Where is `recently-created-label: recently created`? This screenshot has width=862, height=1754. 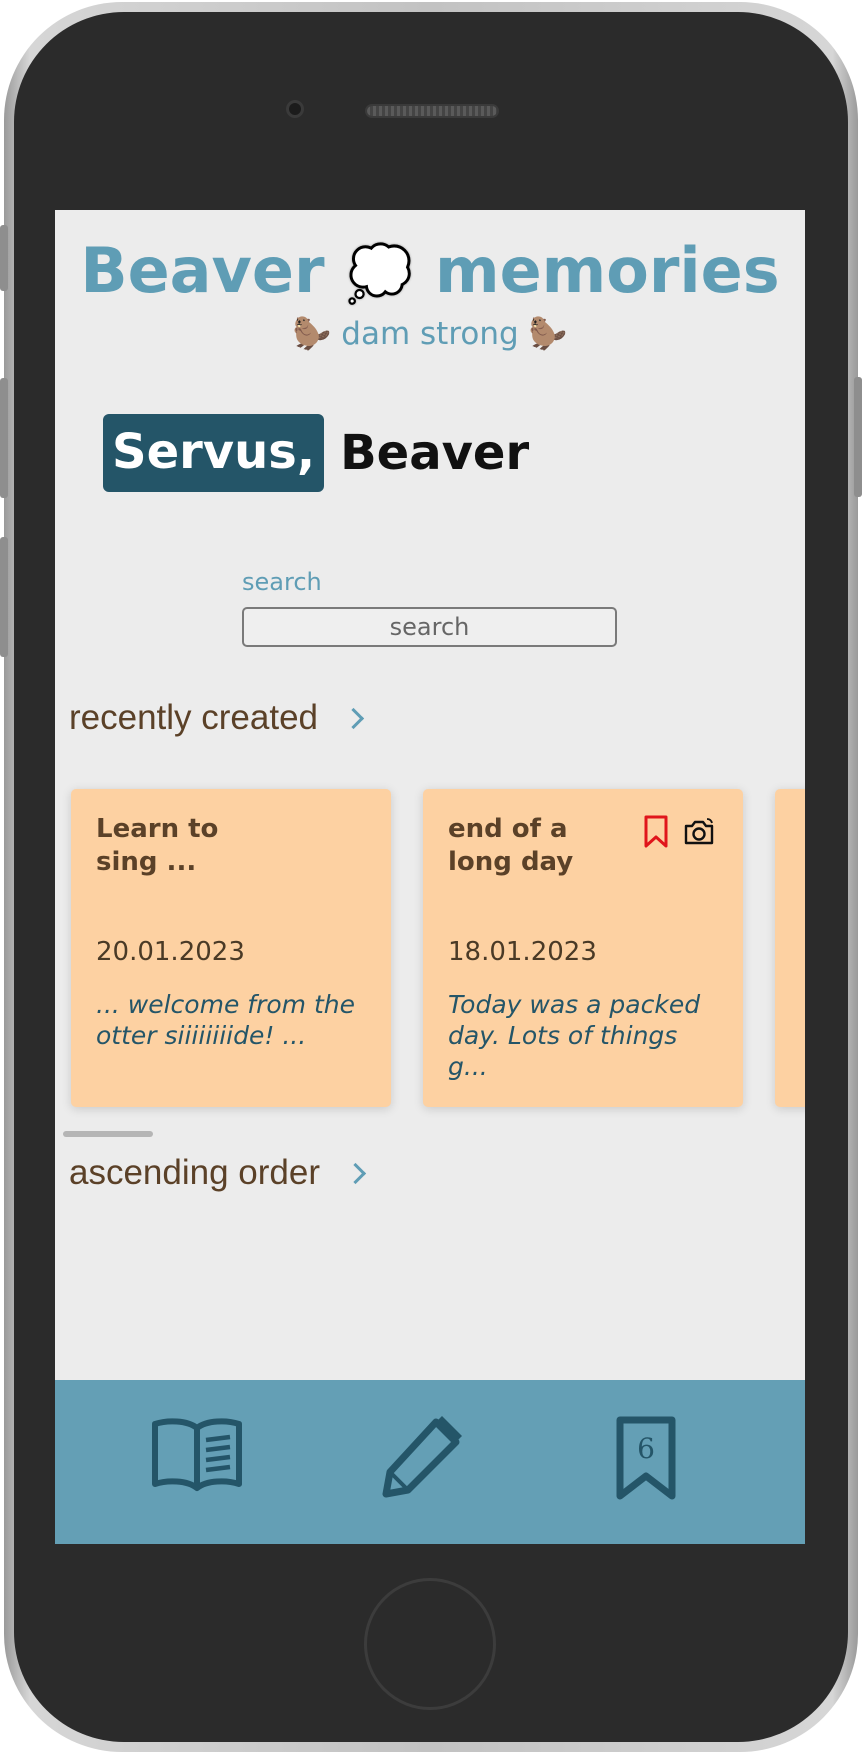 recently-created-label: recently created is located at coordinates (194, 717).